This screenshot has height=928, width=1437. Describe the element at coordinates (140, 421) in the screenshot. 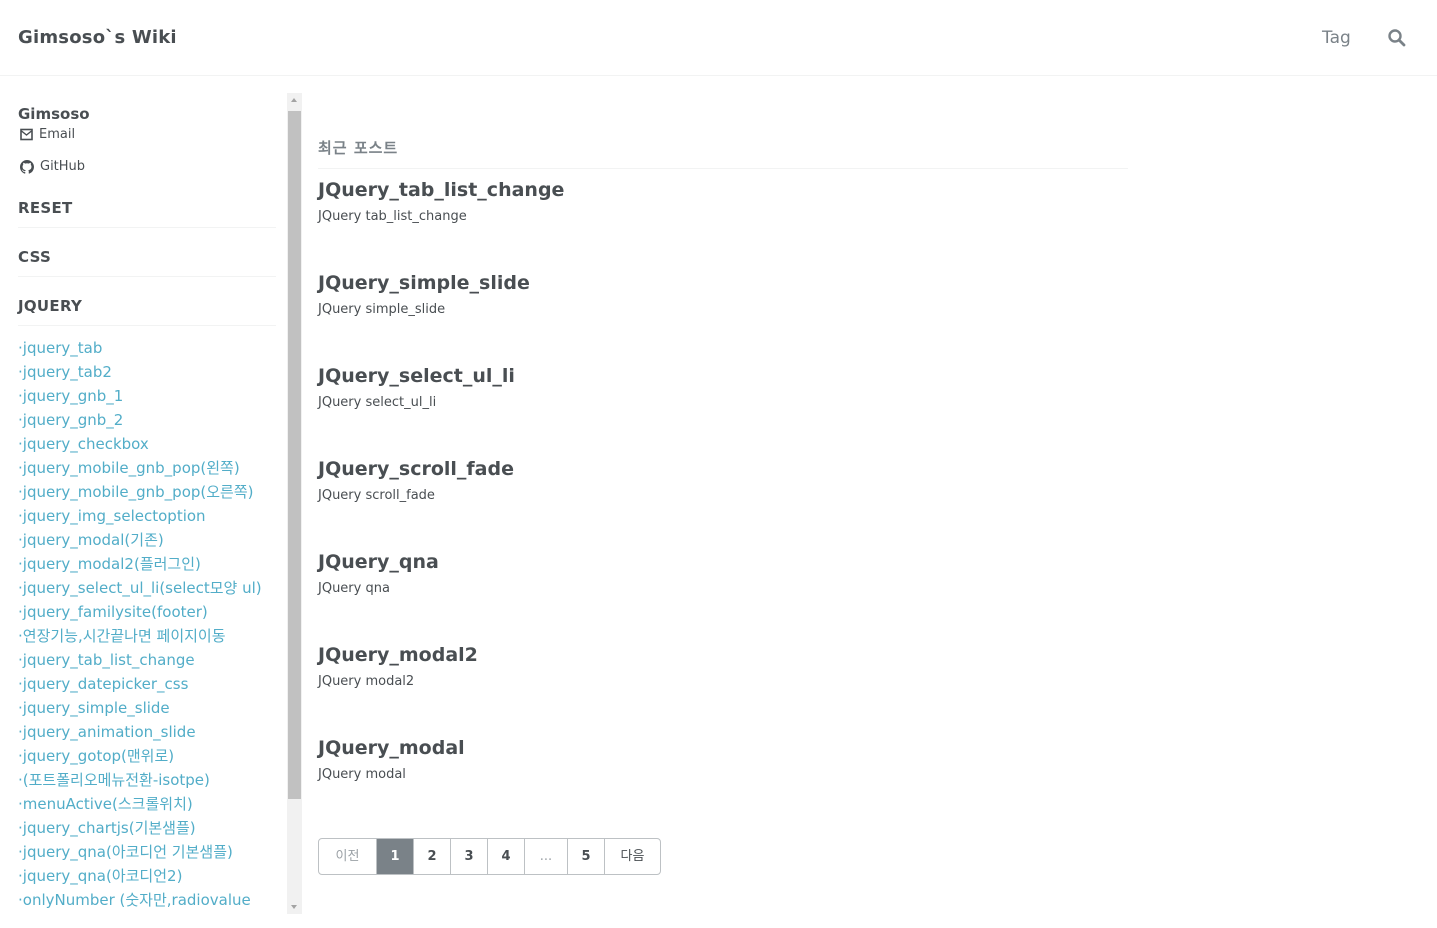

I see `sidebar-nav-item: jquery_gnb_2` at that location.